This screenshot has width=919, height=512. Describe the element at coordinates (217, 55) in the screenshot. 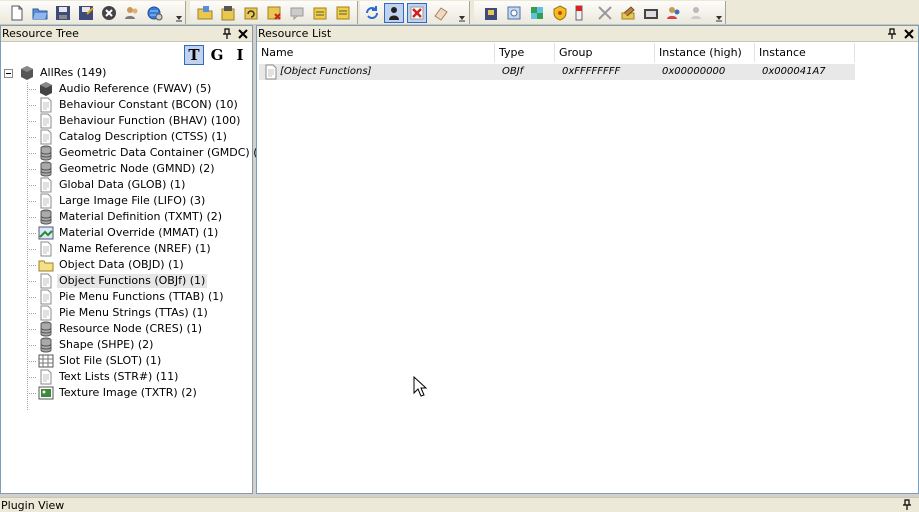

I see `tree-mode-group-button: G` at that location.